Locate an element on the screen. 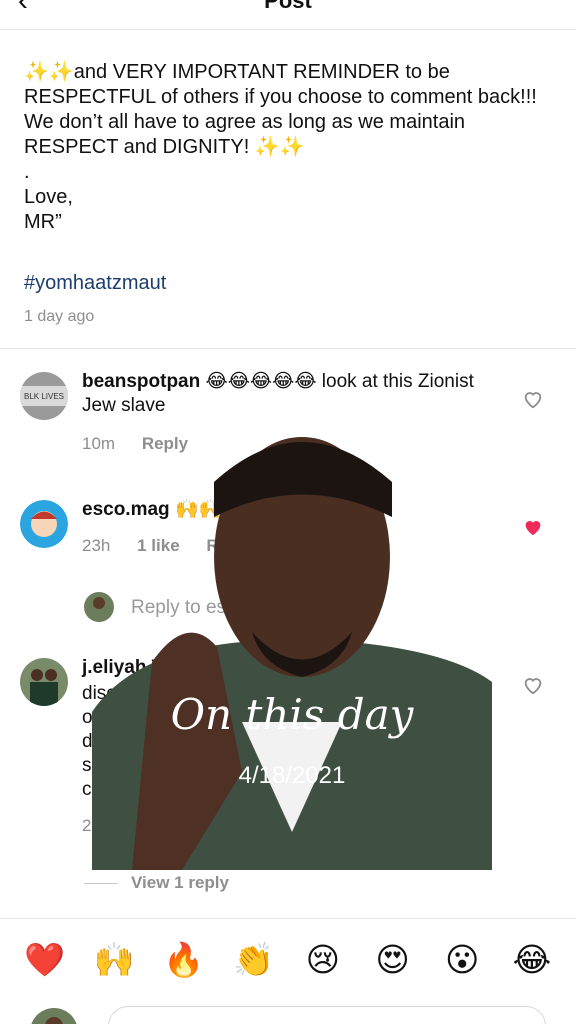  comment-body-fragment: s is located at coordinates (87, 765).